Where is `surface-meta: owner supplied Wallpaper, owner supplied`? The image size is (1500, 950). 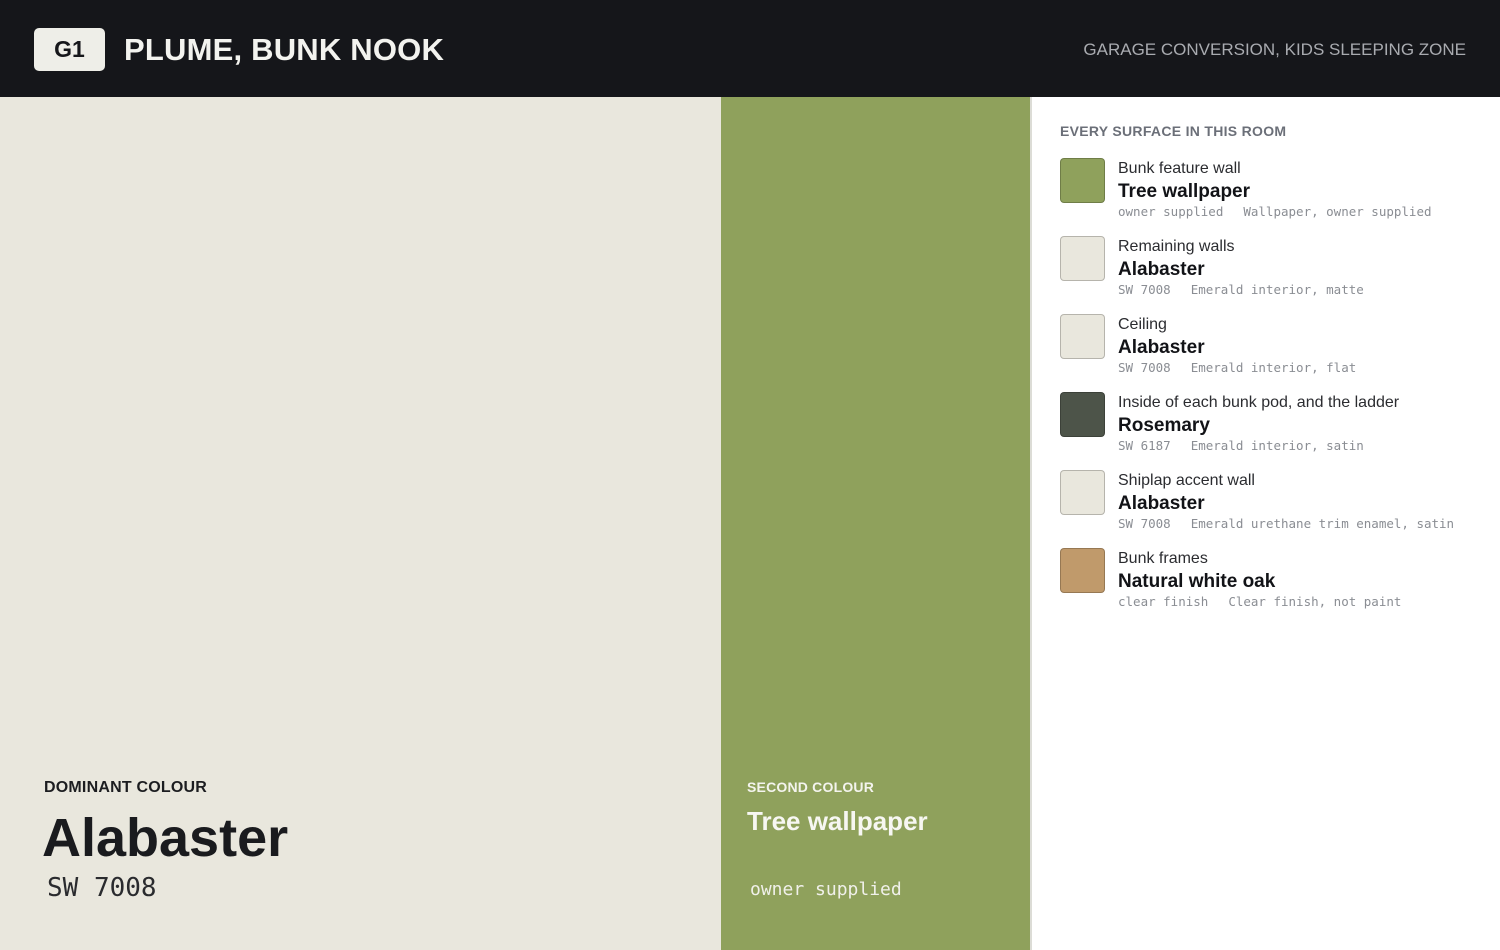
surface-meta: owner supplied Wallpaper, owner supplied is located at coordinates (1275, 211).